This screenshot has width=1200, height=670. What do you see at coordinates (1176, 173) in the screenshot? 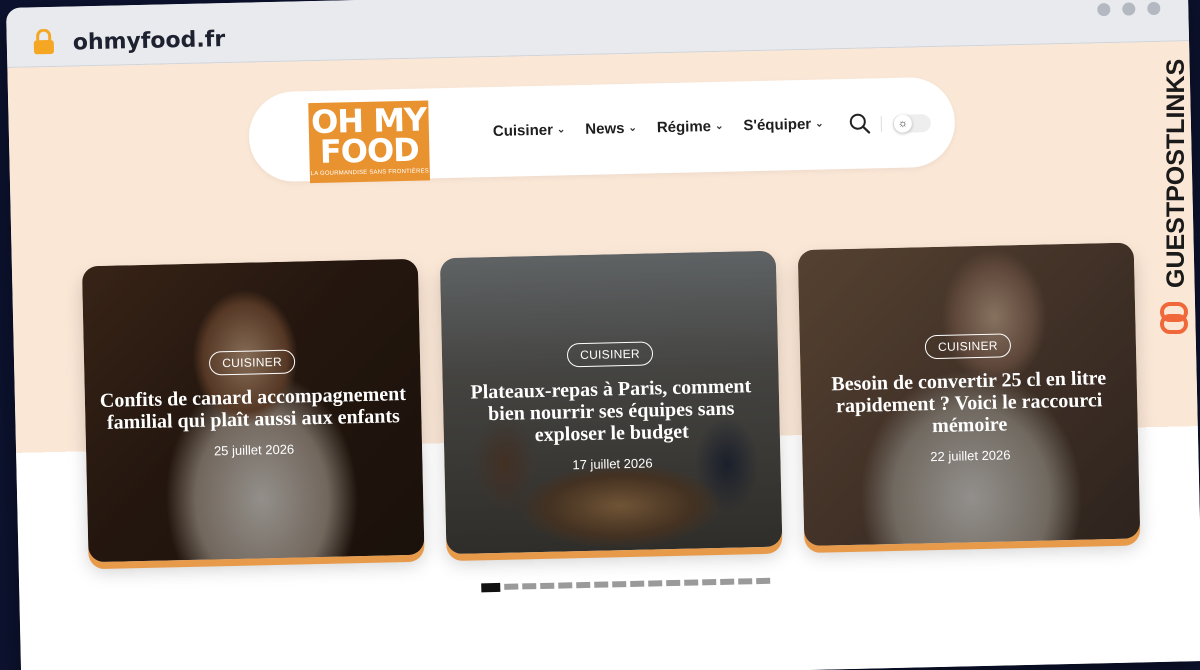
I see `watermark-text: GUESTPOSTLINKS` at bounding box center [1176, 173].